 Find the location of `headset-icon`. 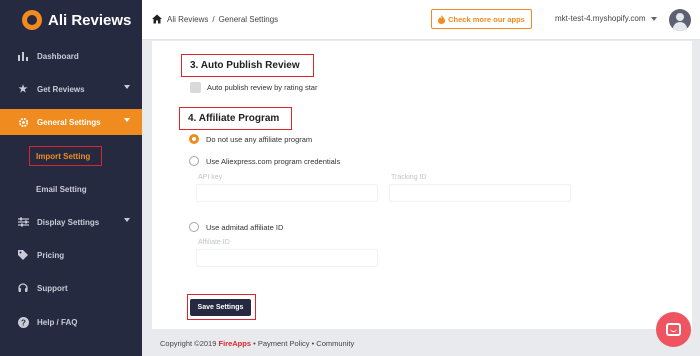

headset-icon is located at coordinates (23, 288).